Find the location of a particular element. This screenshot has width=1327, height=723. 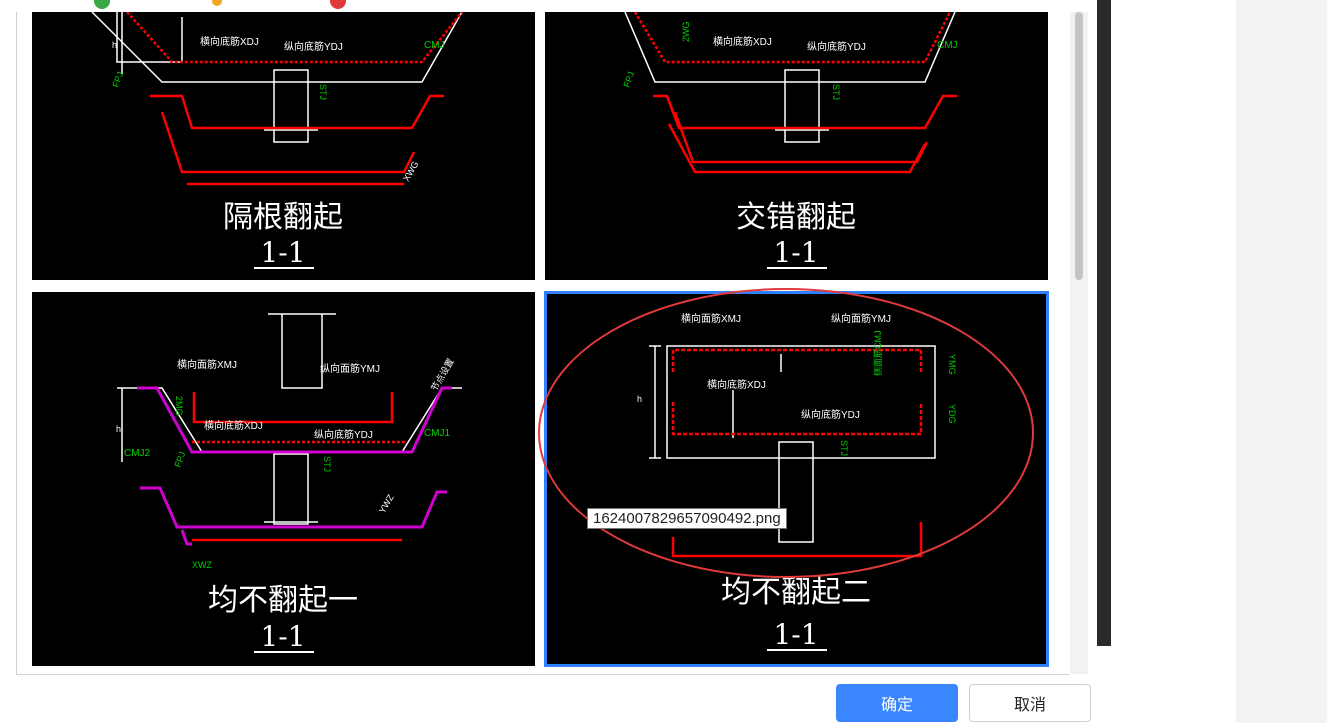

red-app-icon is located at coordinates (338, 4).